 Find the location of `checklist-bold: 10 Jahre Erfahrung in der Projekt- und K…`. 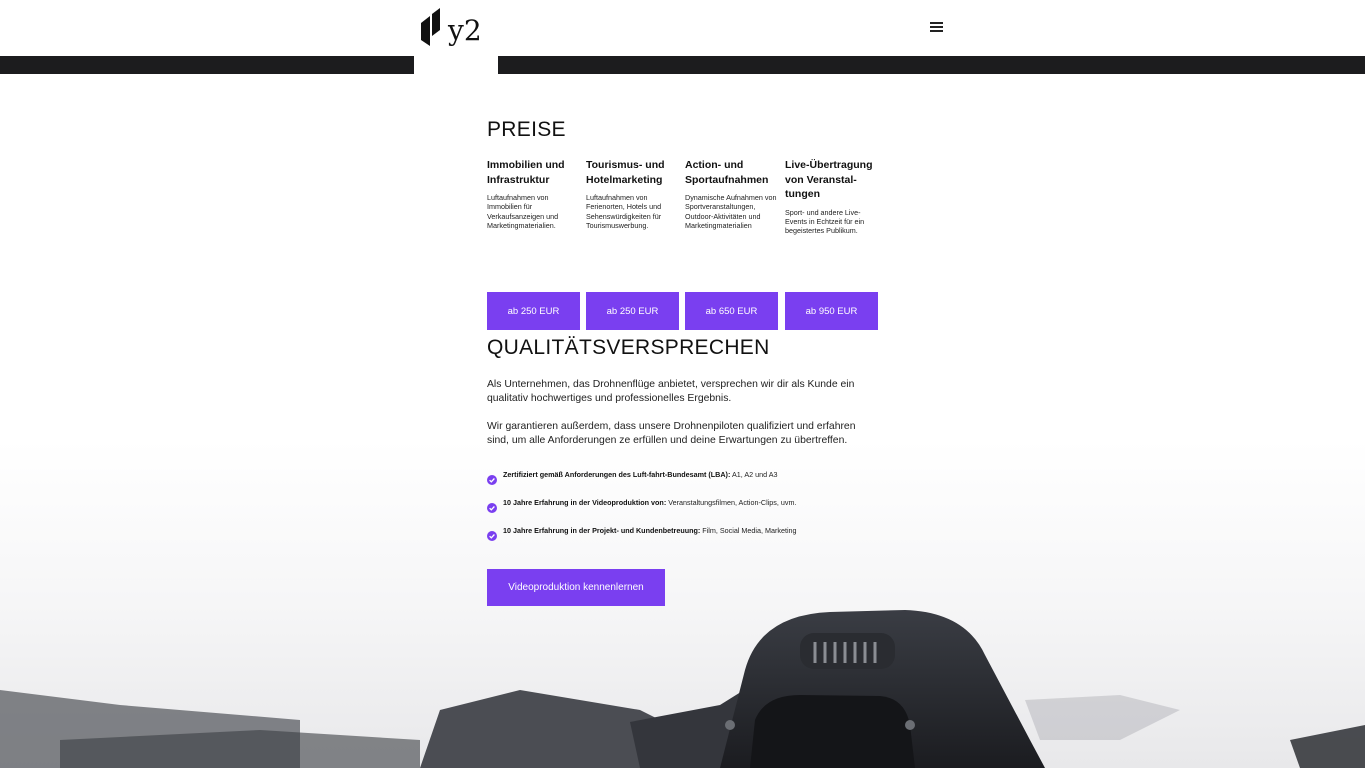

checklist-bold: 10 Jahre Erfahrung in der Projekt- und K… is located at coordinates (602, 530).